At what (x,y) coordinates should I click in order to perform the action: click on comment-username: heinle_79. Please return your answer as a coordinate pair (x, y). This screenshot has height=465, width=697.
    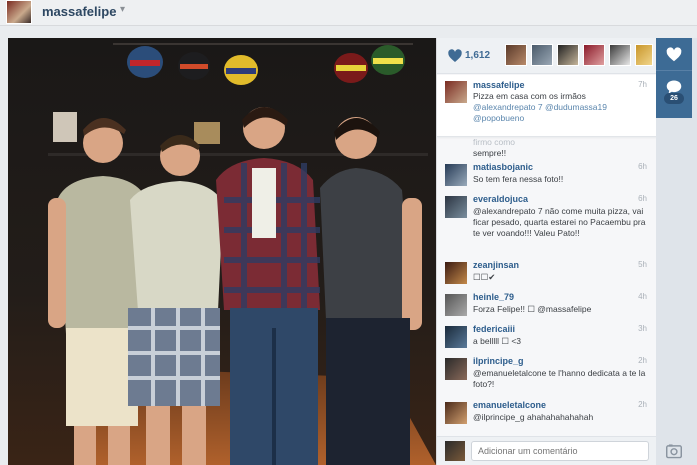
    Looking at the image, I should click on (493, 297).